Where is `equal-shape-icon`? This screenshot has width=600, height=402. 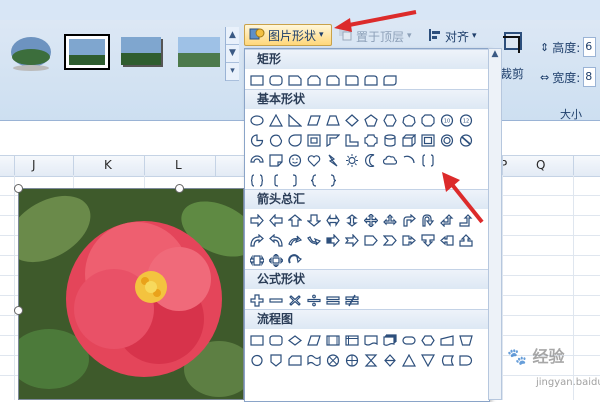
equal-shape-icon is located at coordinates (333, 300).